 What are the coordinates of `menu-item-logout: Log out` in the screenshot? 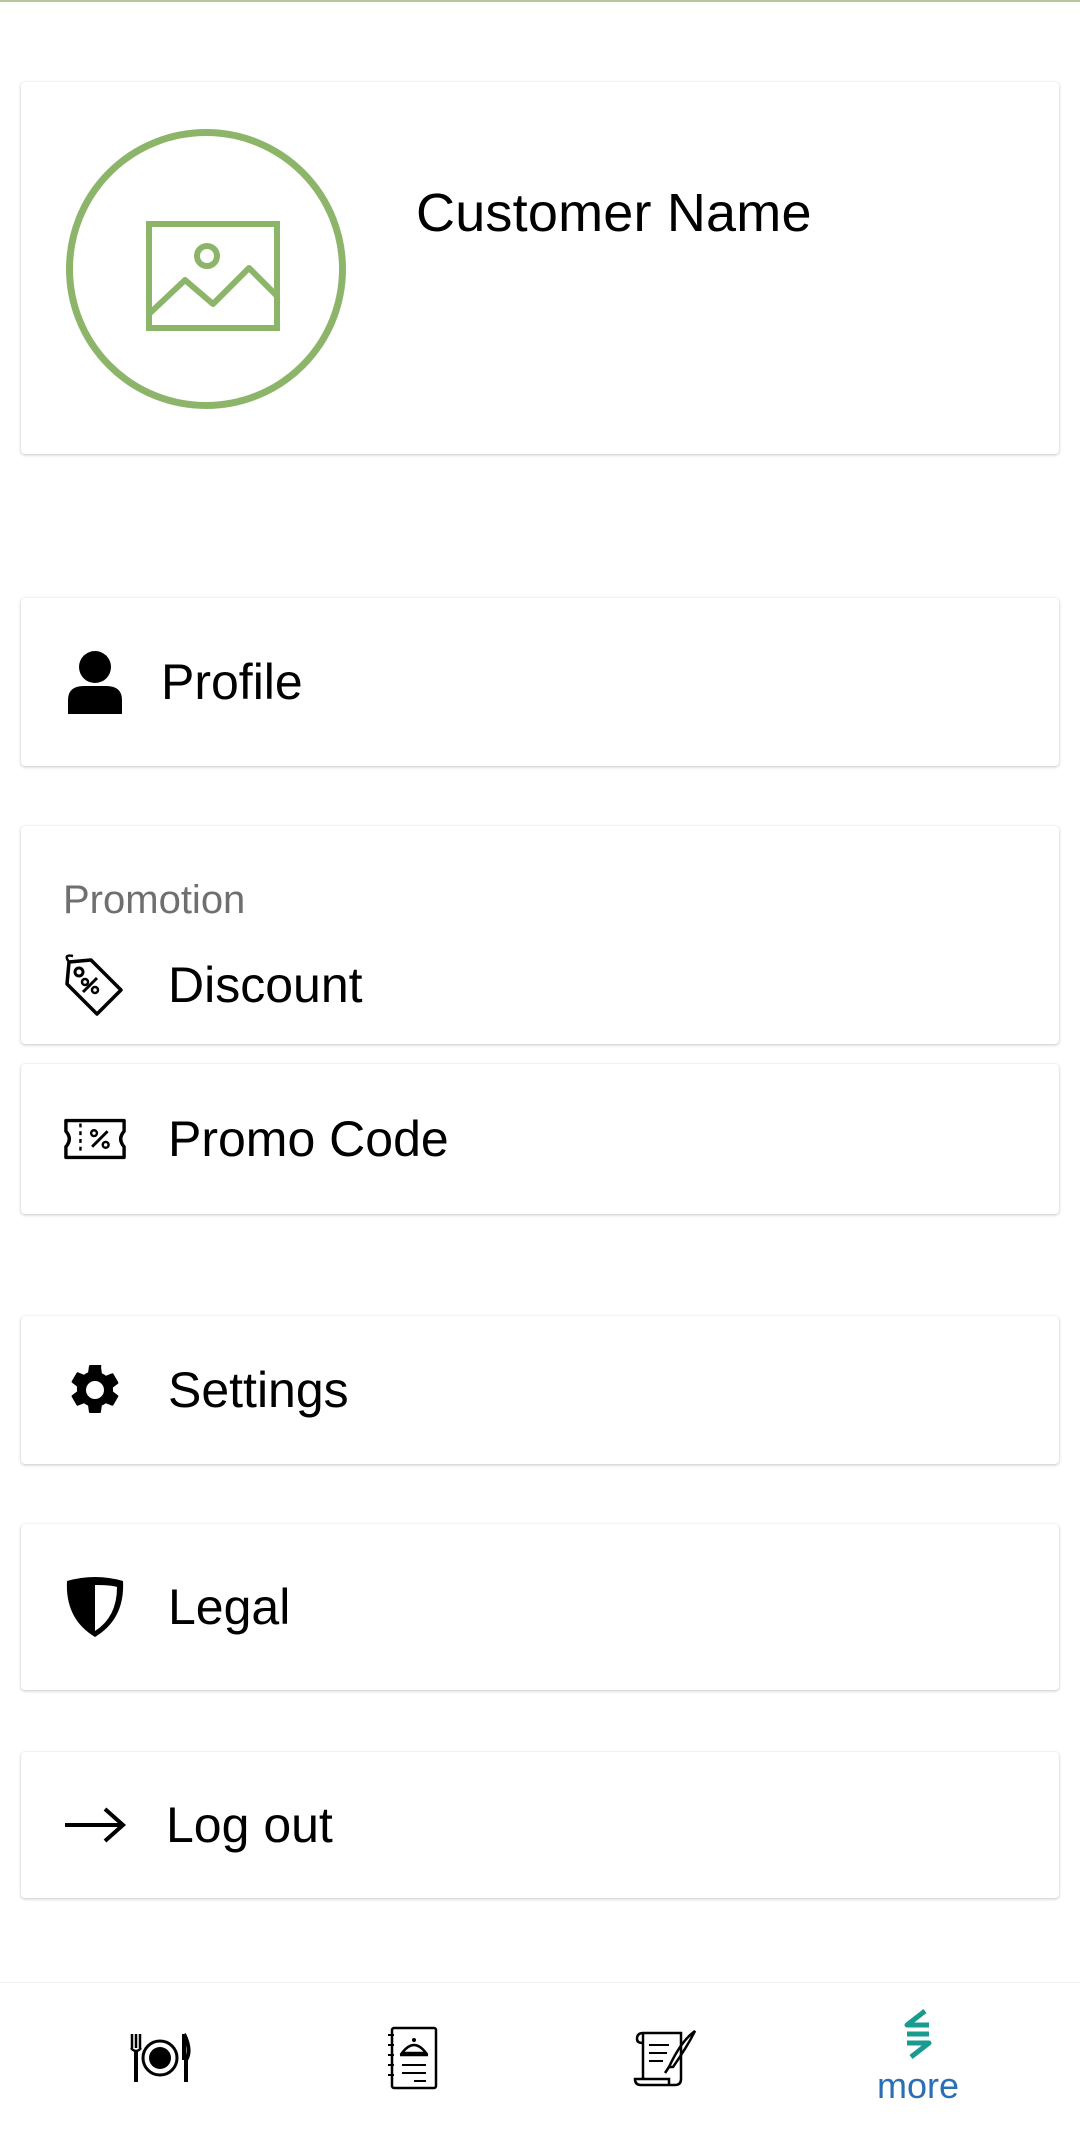 It's located at (540, 1825).